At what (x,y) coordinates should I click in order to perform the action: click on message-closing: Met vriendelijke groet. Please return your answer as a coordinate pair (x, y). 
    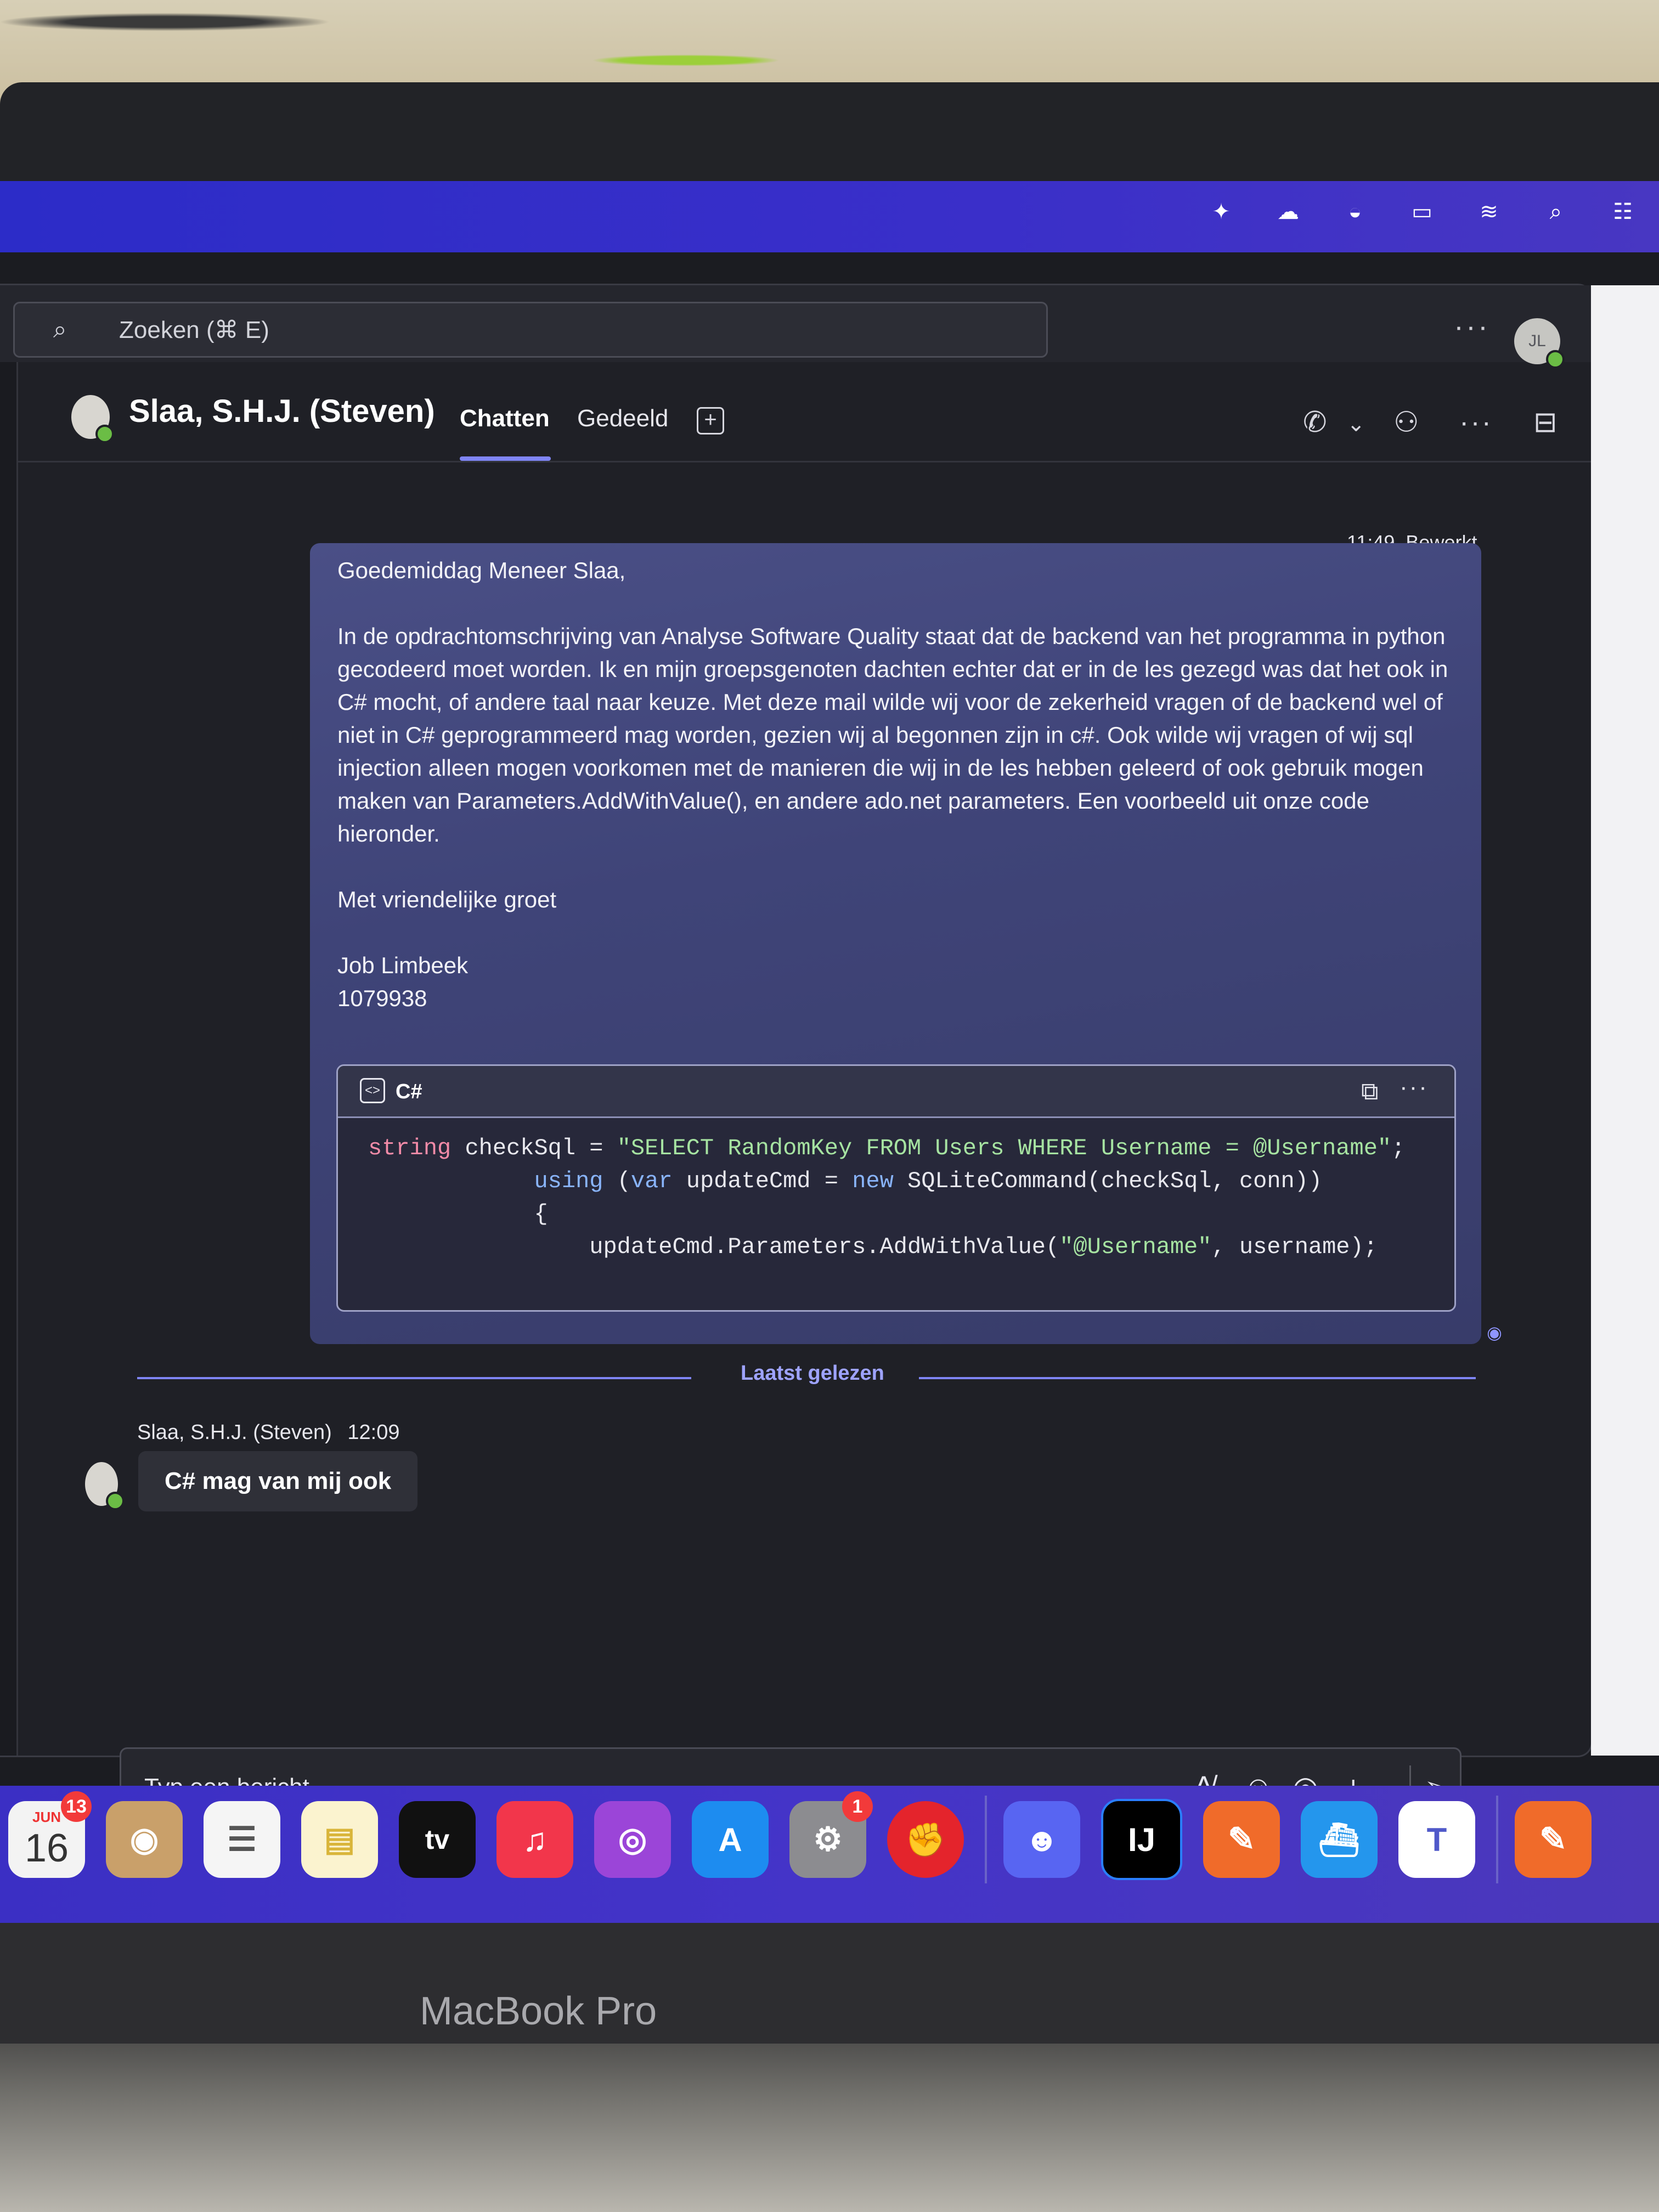
    Looking at the image, I should click on (447, 900).